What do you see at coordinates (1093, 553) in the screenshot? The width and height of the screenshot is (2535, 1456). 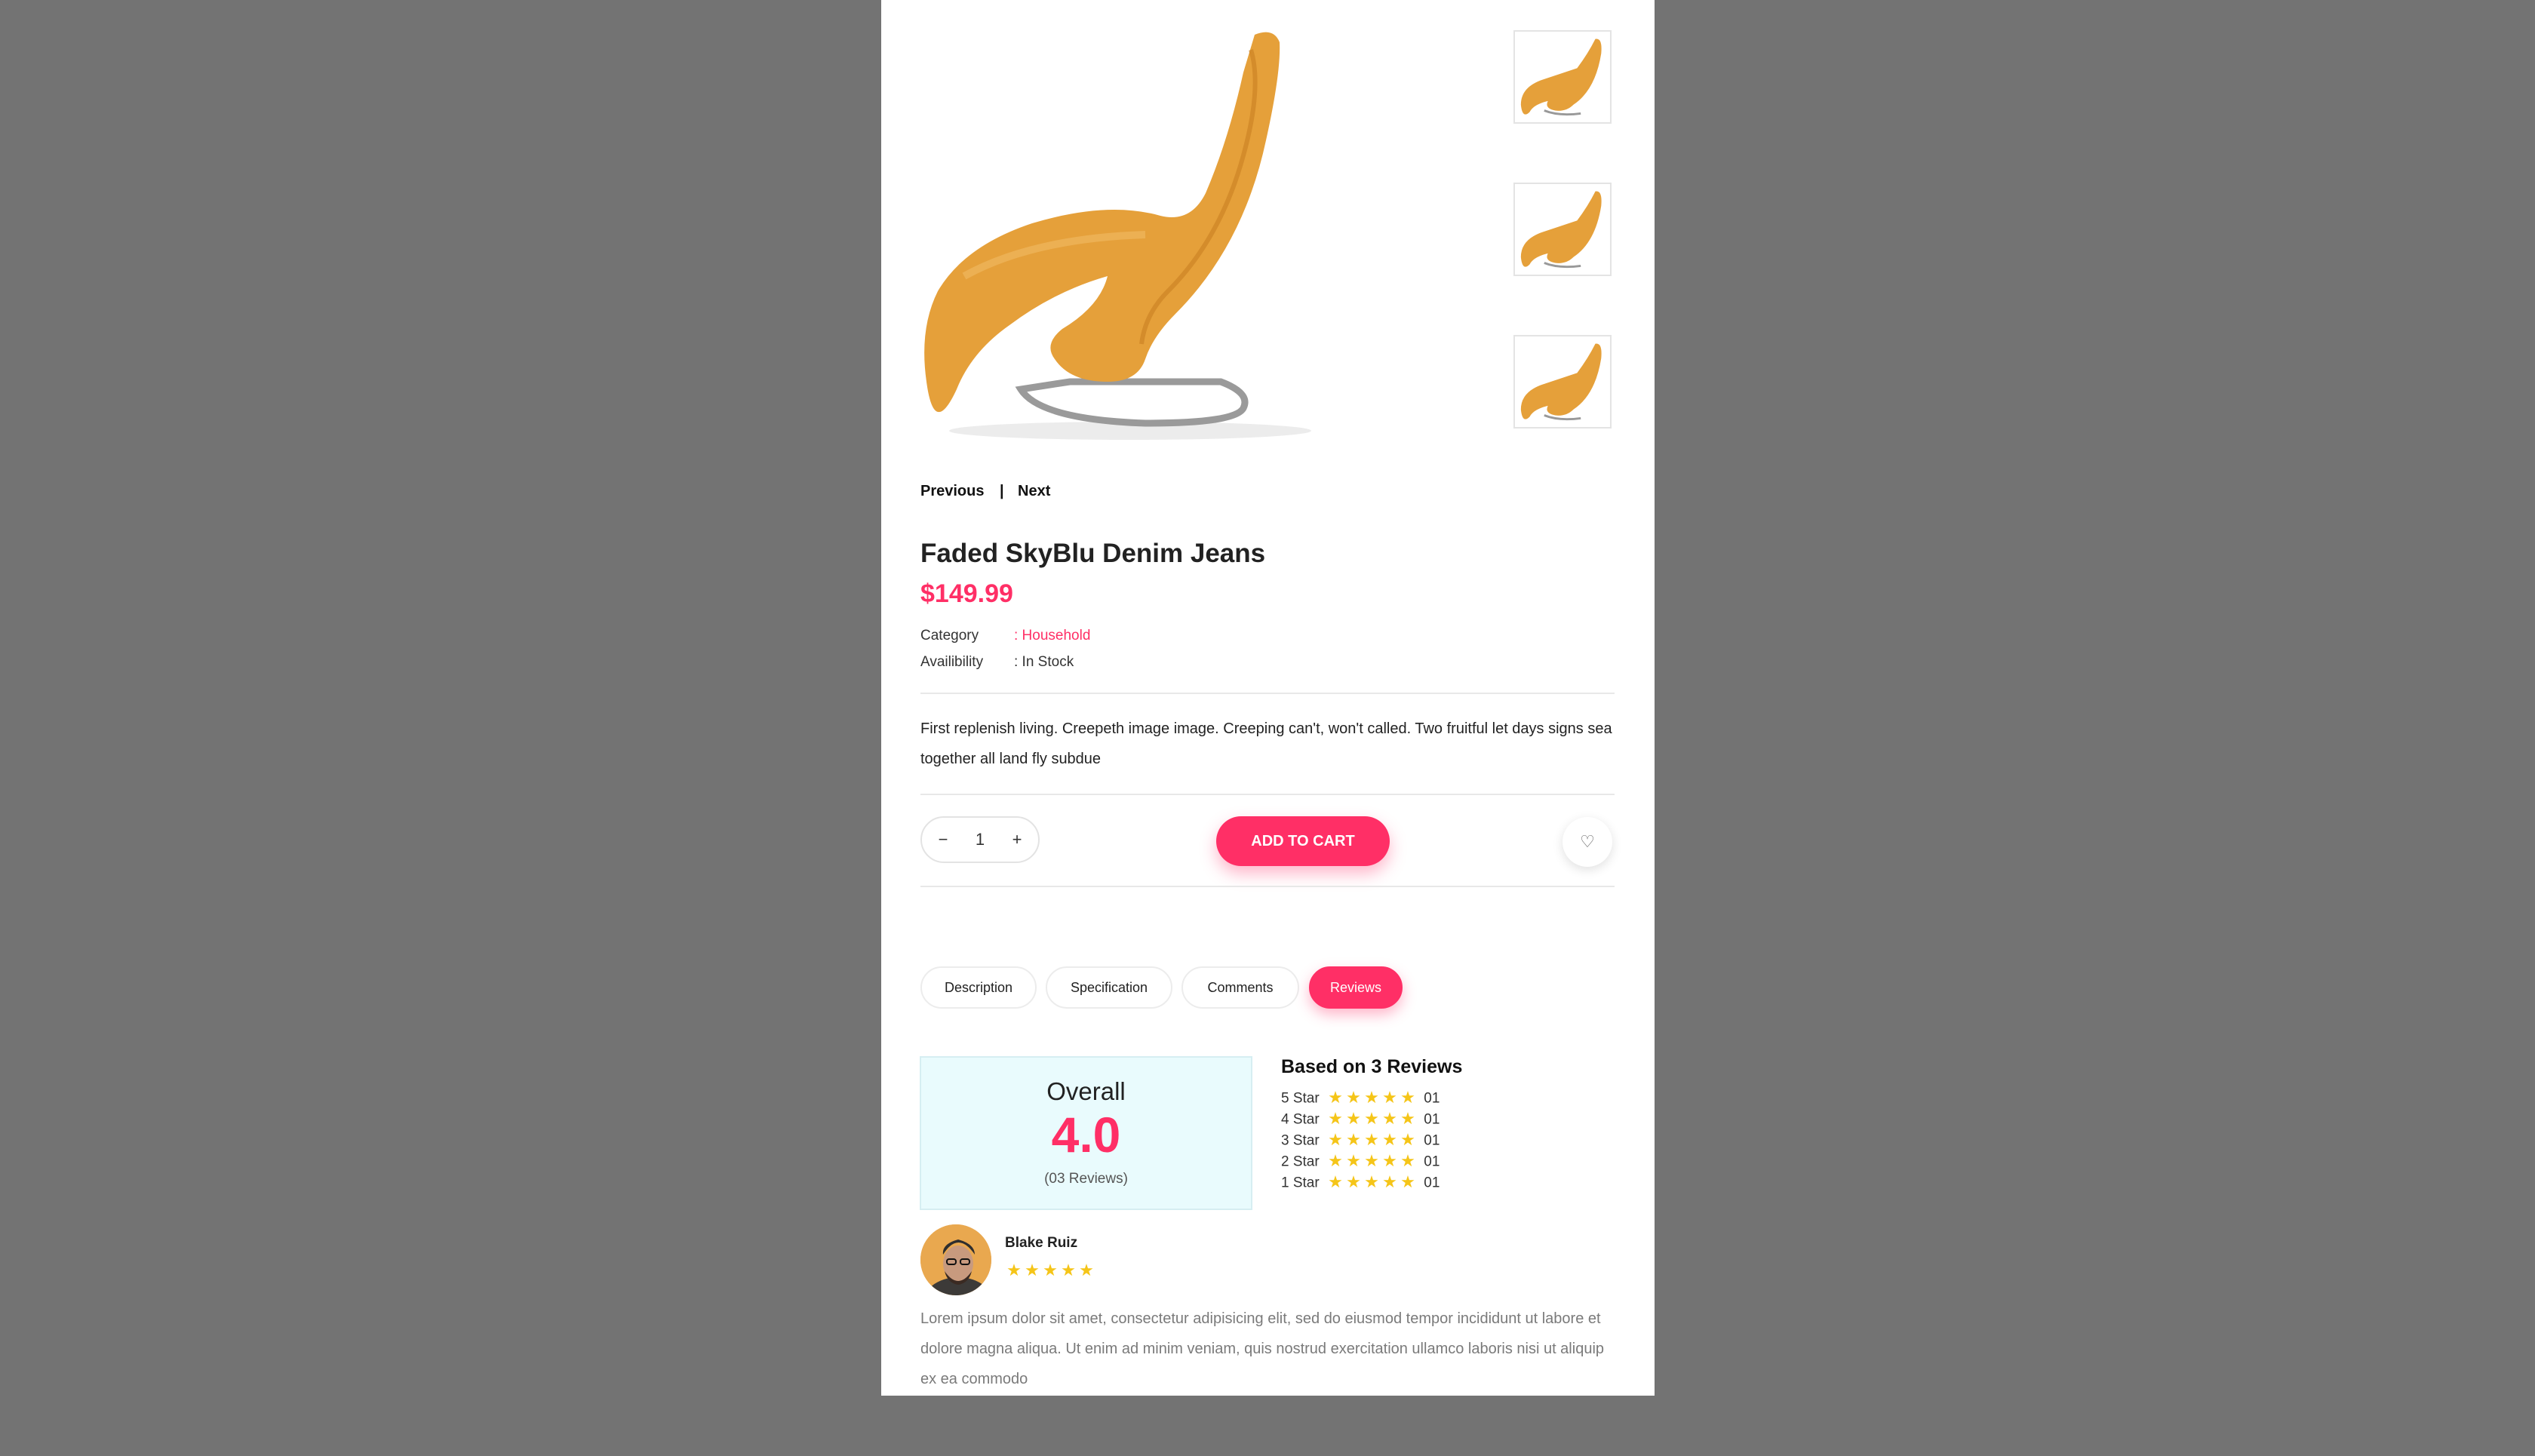 I see `product-title: Faded SkyBlu Denim Jeans` at bounding box center [1093, 553].